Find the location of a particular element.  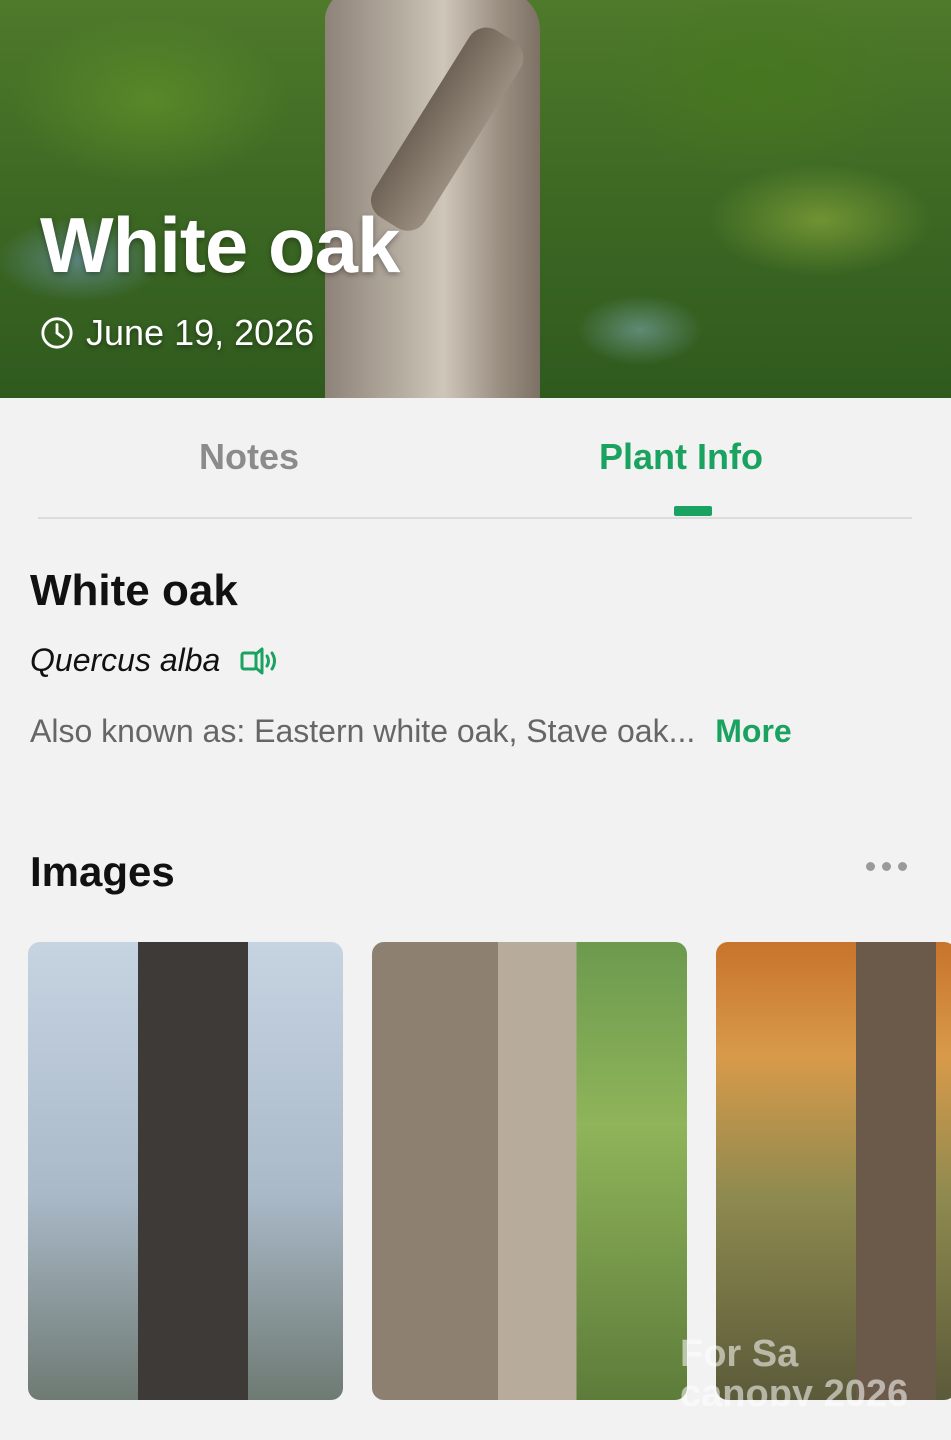

tab-bar: Notes Plant Info is located at coordinates (475, 459).